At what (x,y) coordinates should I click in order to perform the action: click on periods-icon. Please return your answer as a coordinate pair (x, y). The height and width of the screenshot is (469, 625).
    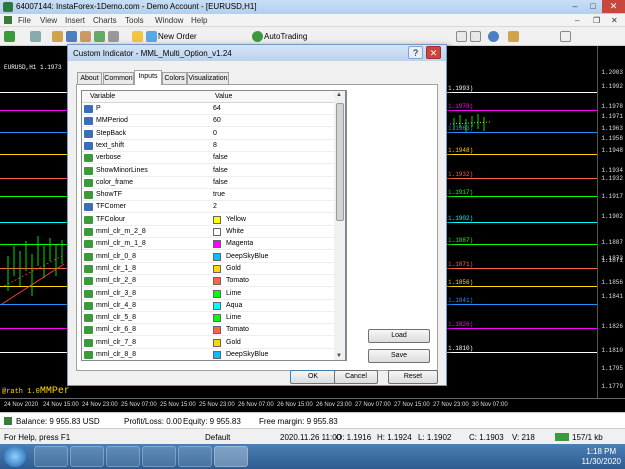
    Looking at the image, I should click on (493, 36).